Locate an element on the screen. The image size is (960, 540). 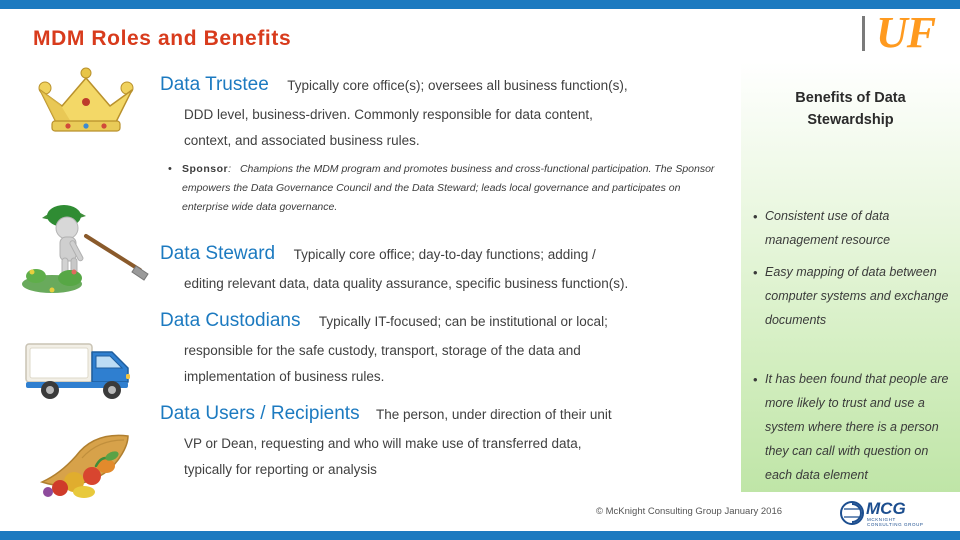
copyright-text: © McKnight Consulting Group January 2016 is located at coordinates (689, 511).